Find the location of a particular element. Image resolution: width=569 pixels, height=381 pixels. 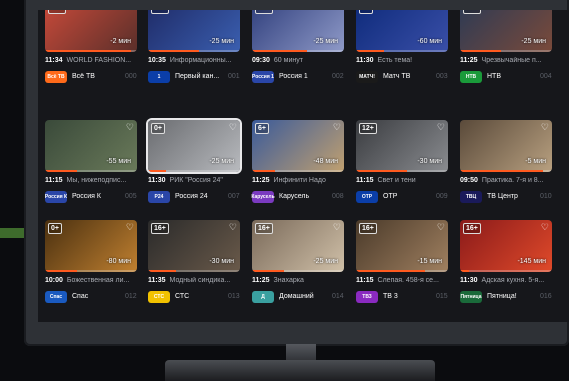

program-thumbnail: 0+ ♡ -80 мин is located at coordinates (91, 246).